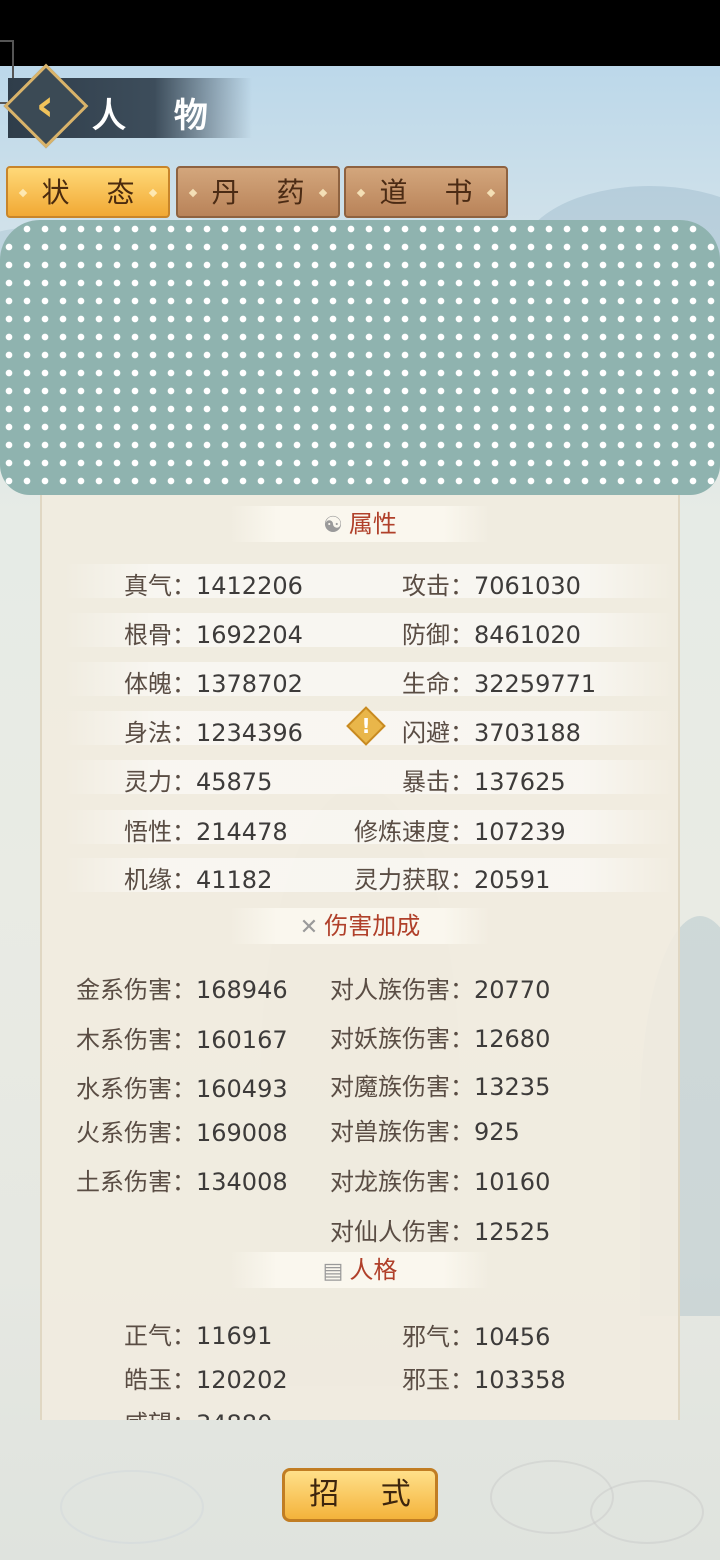 Image resolution: width=720 pixels, height=1560 pixels. I want to click on stat-value: 20591, so click(512, 880).